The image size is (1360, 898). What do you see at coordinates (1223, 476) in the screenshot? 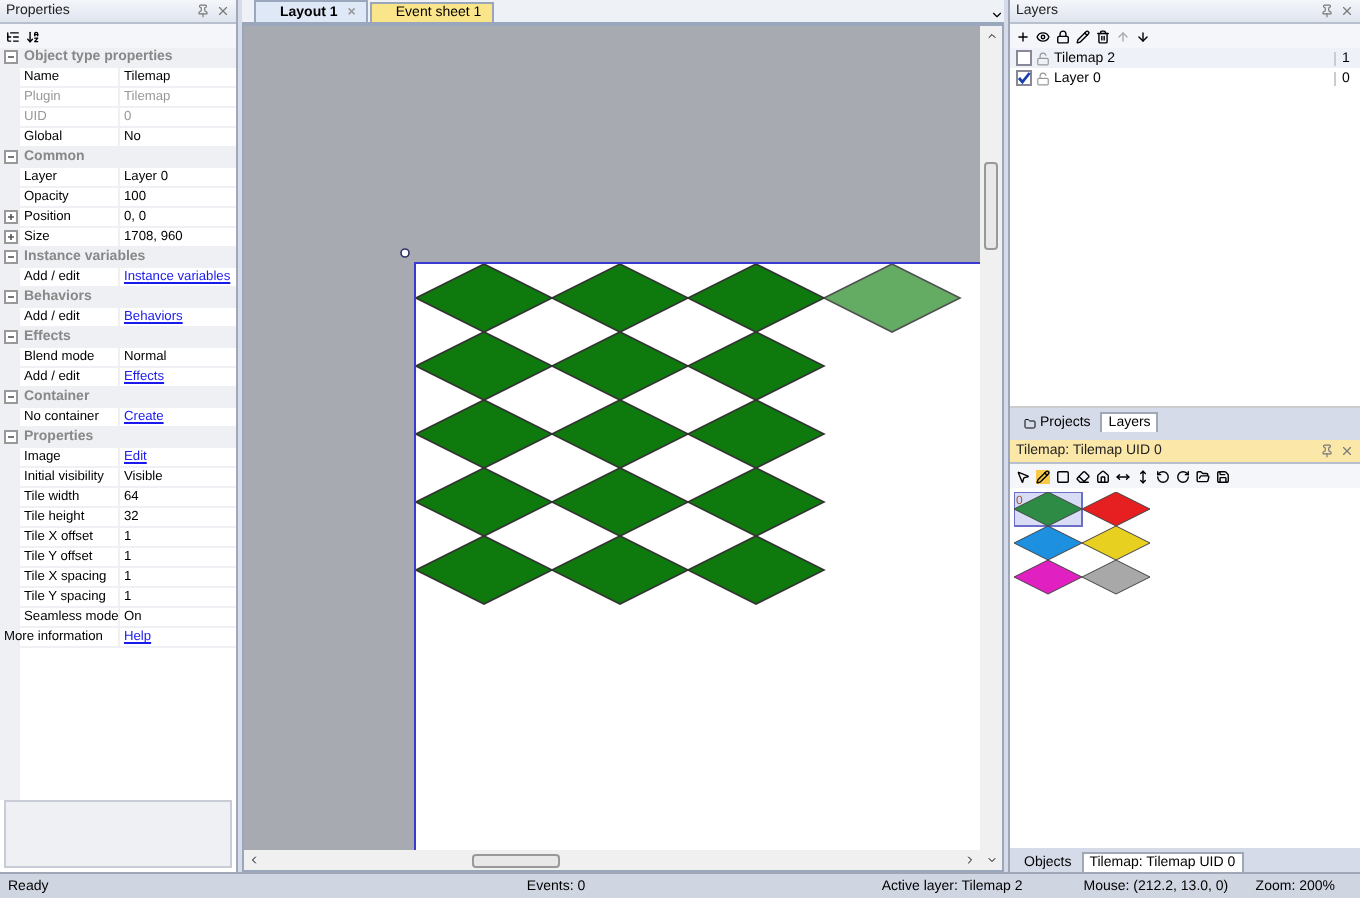
I see `save-icon` at bounding box center [1223, 476].